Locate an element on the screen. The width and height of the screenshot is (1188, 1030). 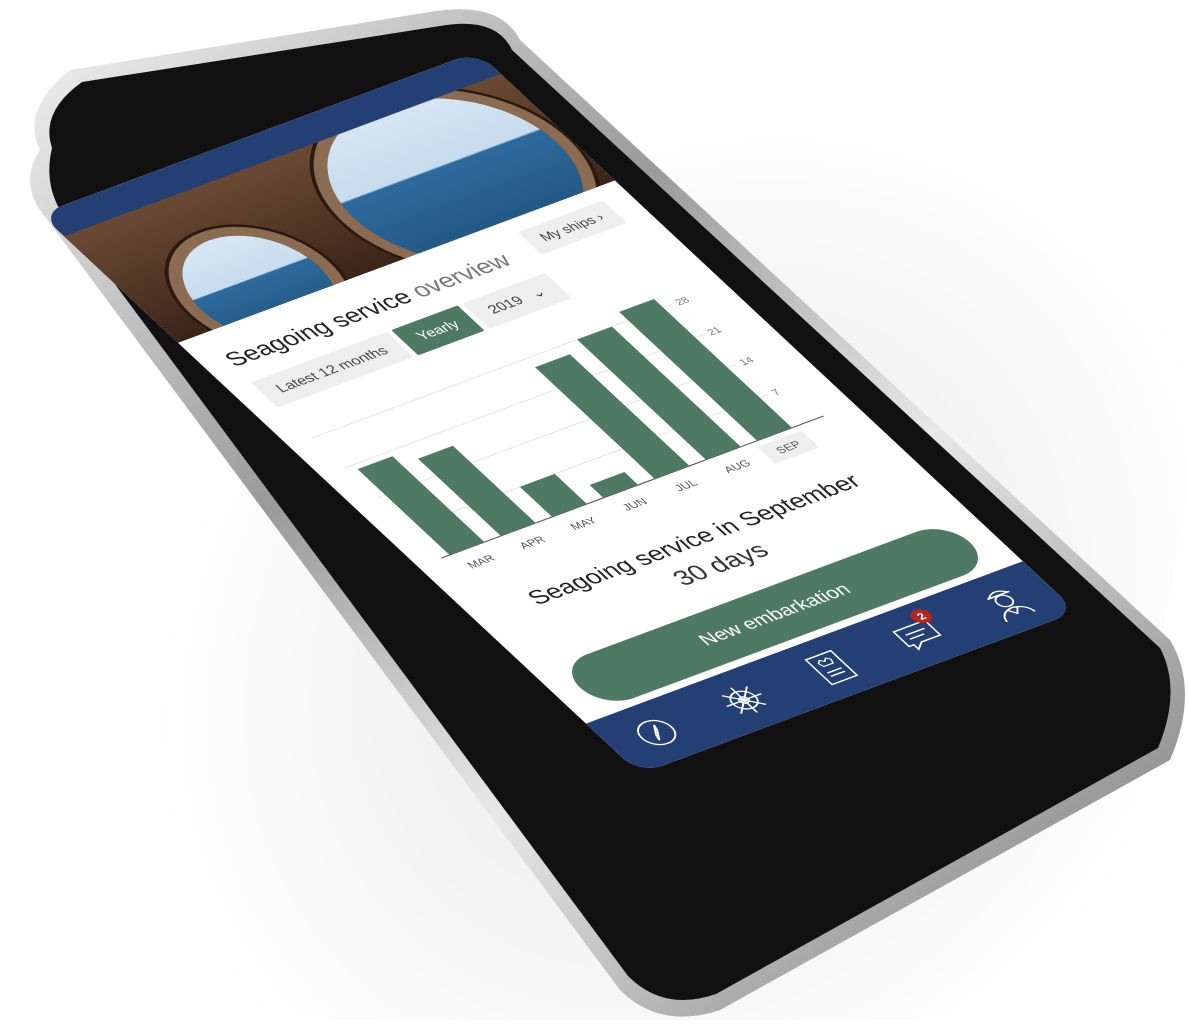
tab-ships is located at coordinates (744, 700).